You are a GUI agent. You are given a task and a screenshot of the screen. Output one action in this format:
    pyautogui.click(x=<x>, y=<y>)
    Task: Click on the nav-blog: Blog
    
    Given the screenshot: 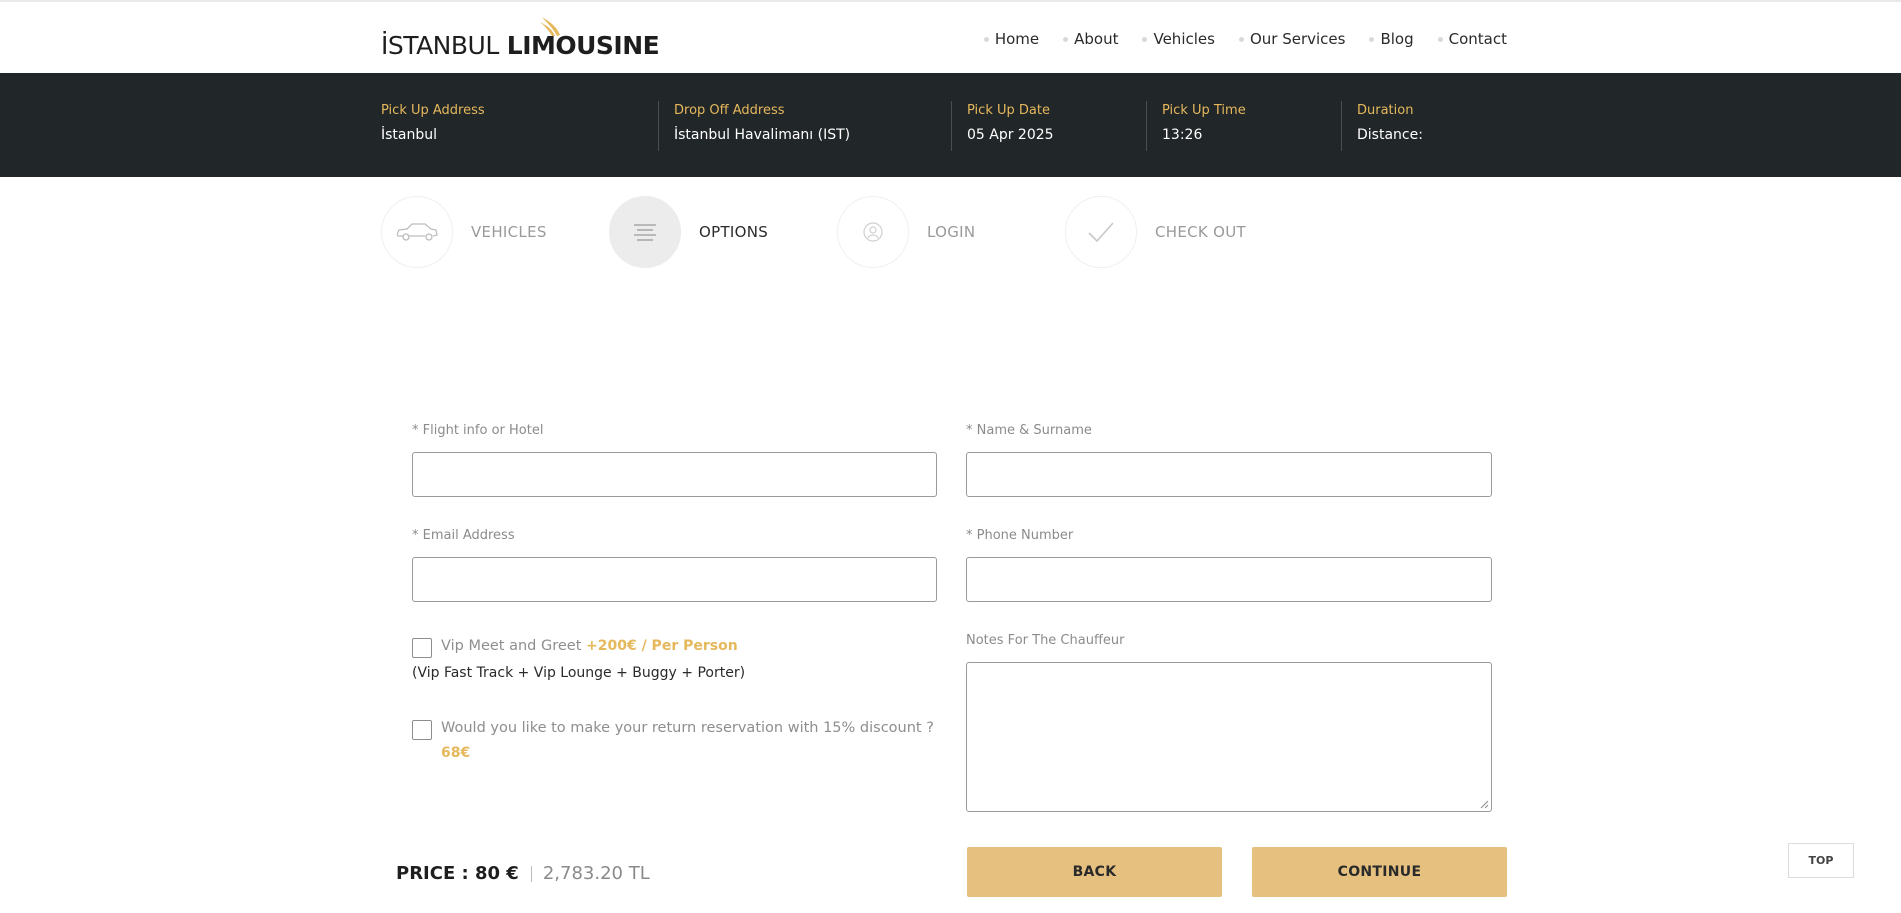 What is the action you would take?
    pyautogui.click(x=1391, y=39)
    